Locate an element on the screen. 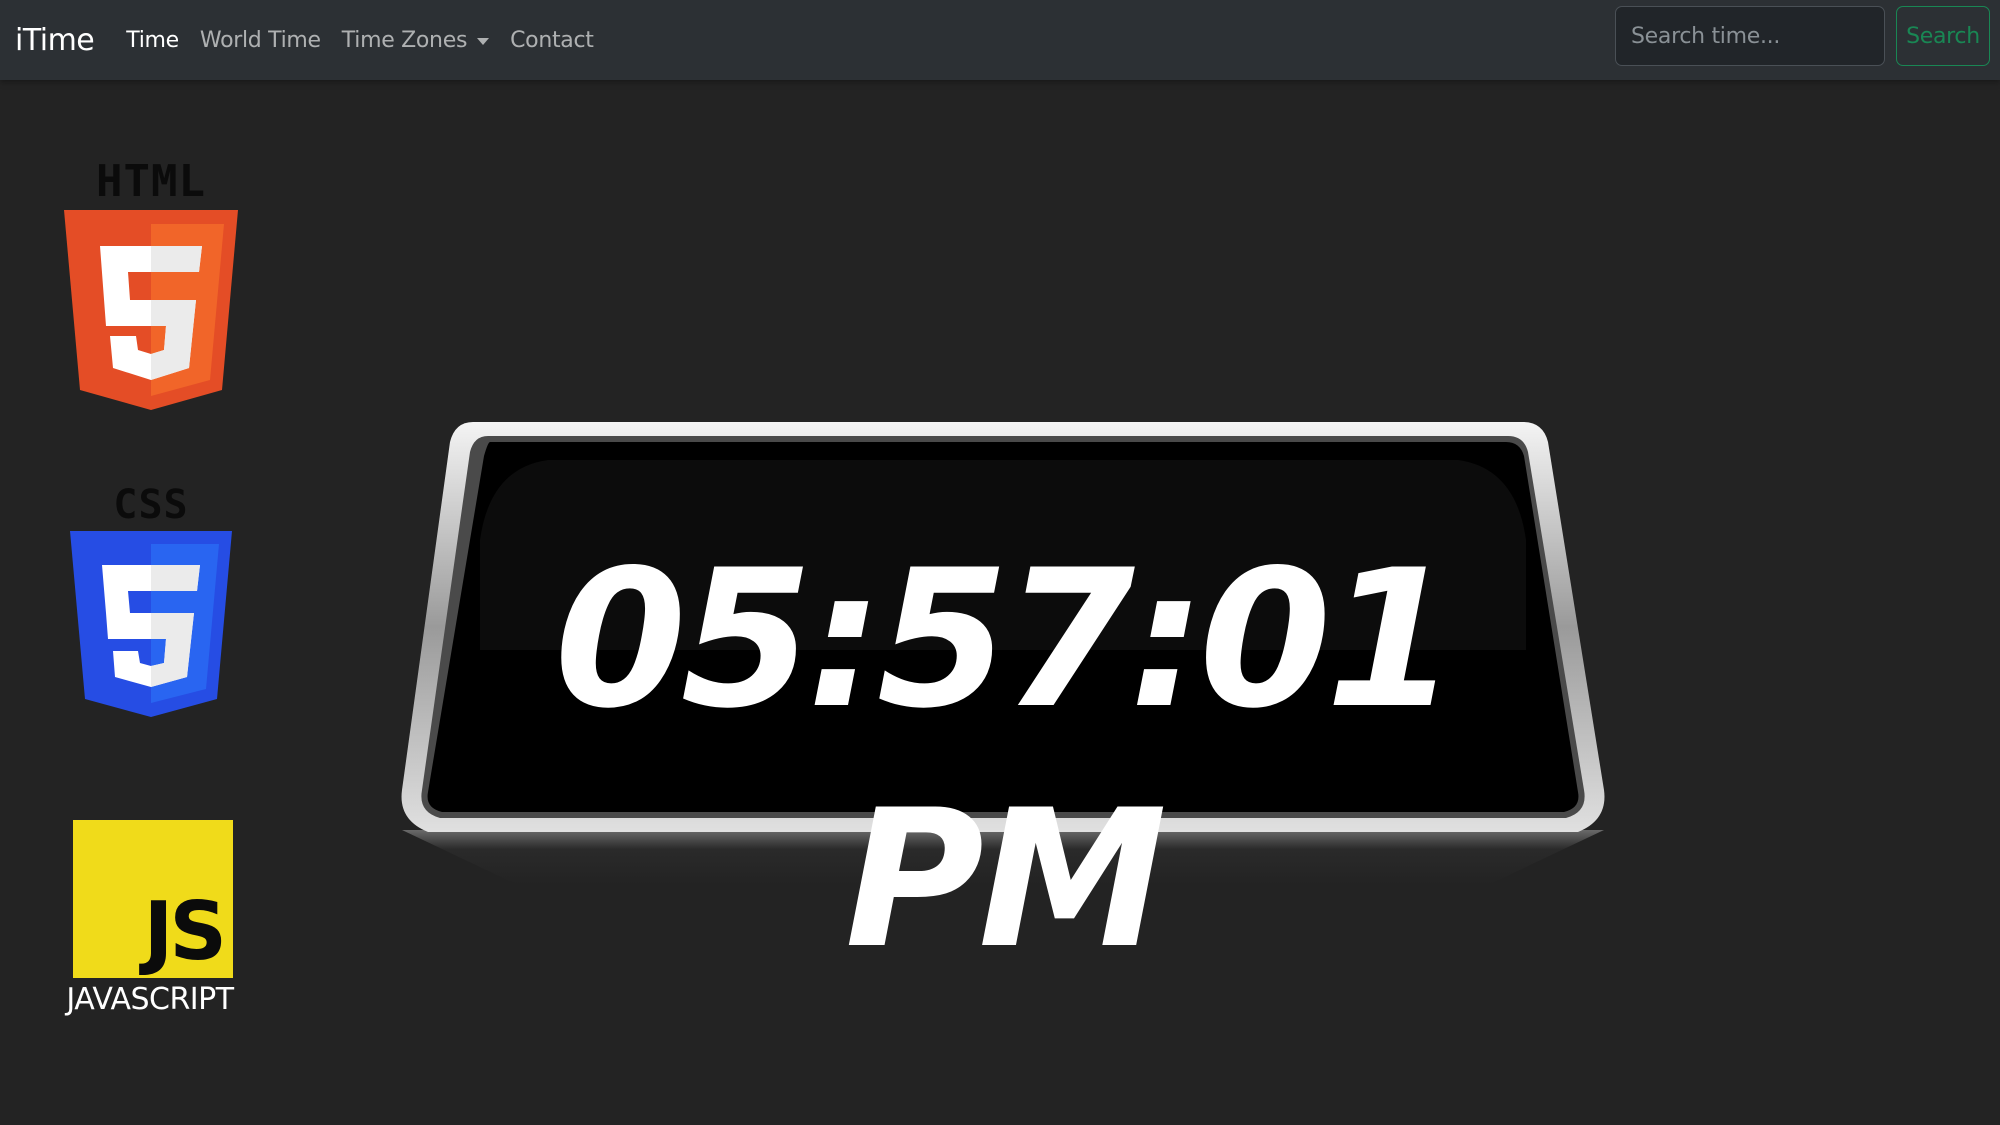  nav-links: Time World Time Time Zones Contact is located at coordinates (370, 40).